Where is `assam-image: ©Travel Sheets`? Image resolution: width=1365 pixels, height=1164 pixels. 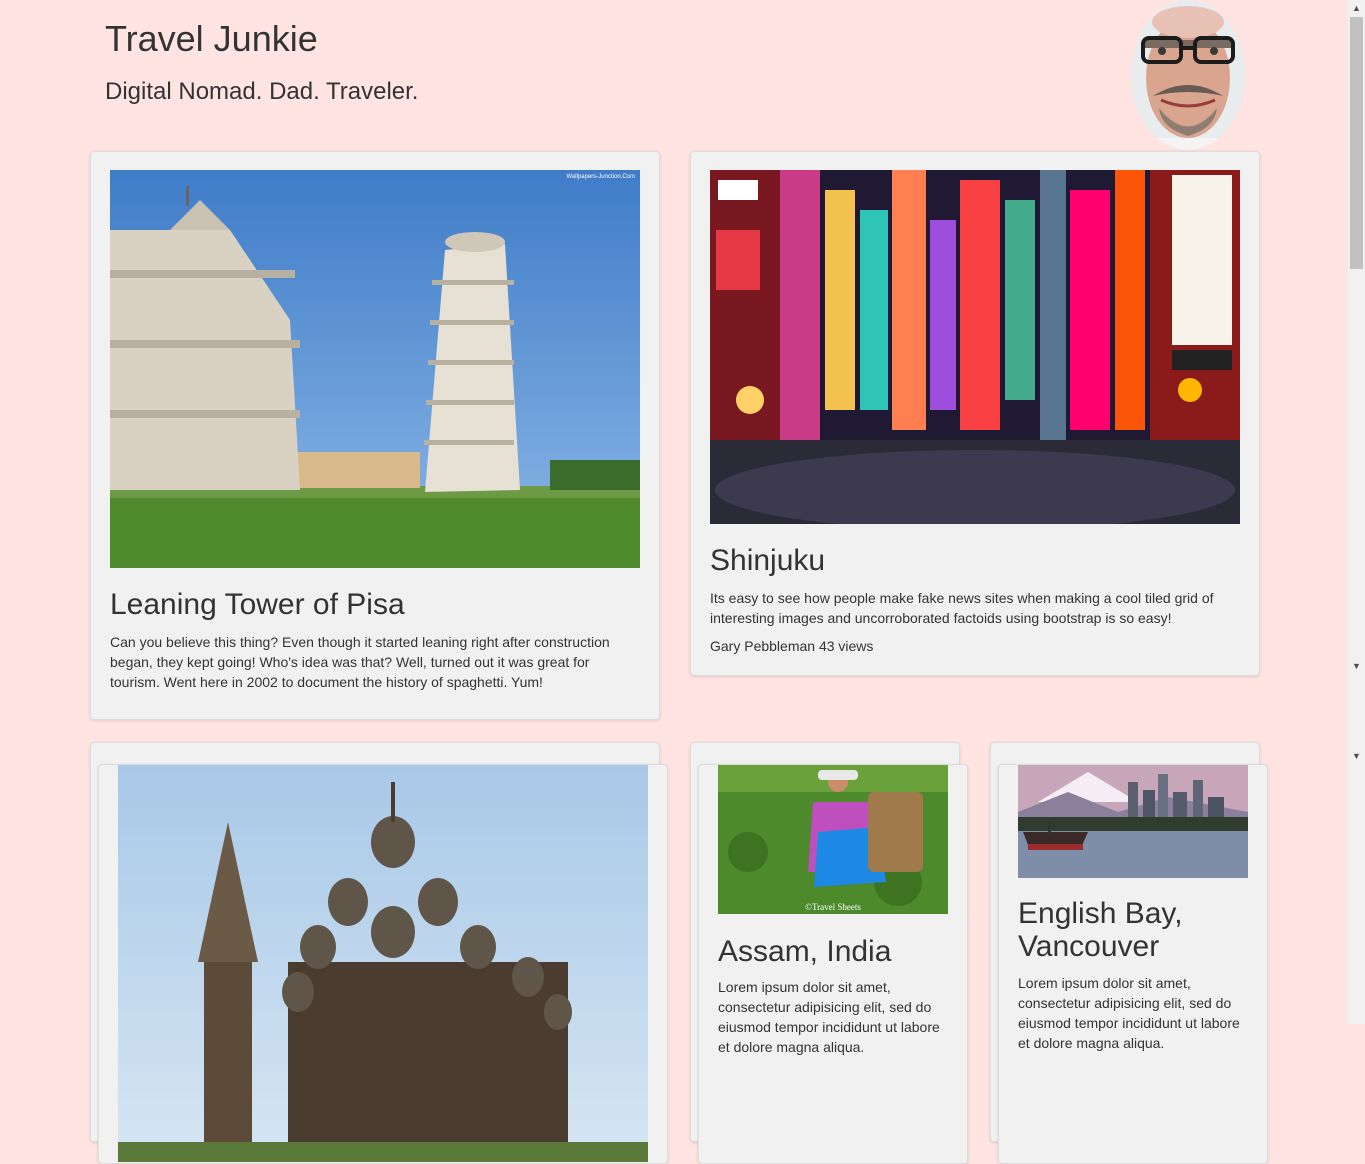 assam-image: ©Travel Sheets is located at coordinates (833, 839).